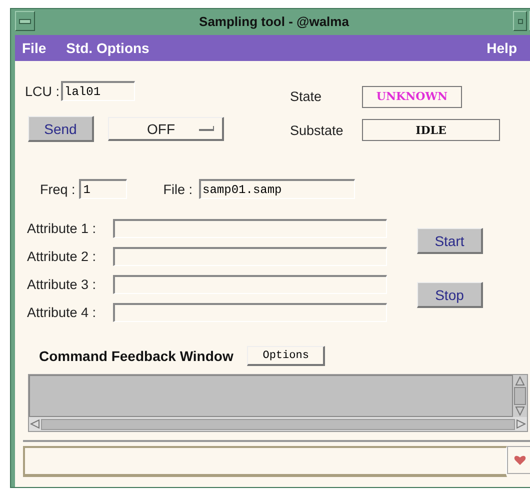 The image size is (530, 493). I want to click on file-field: samp01.samp, so click(276, 189).